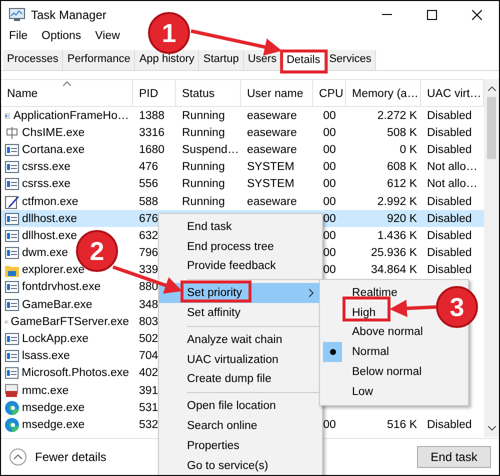  What do you see at coordinates (492, 88) in the screenshot?
I see `scroll-up-icon` at bounding box center [492, 88].